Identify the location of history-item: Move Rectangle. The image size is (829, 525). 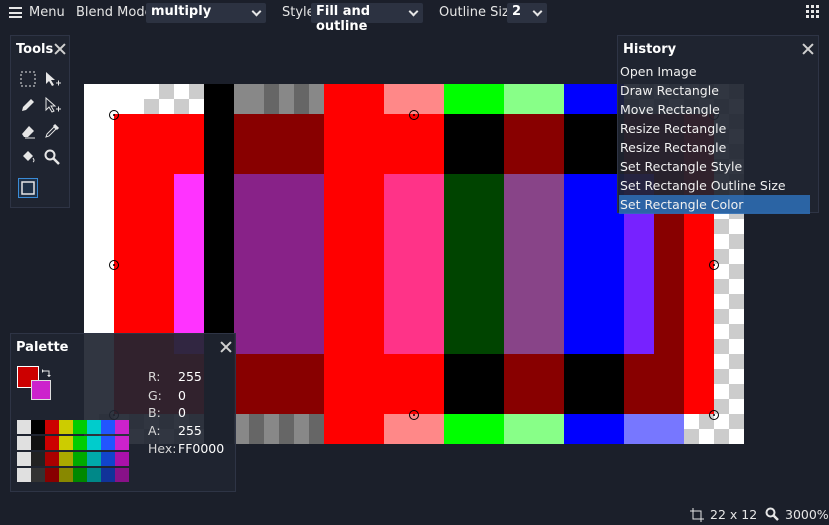
(714, 109).